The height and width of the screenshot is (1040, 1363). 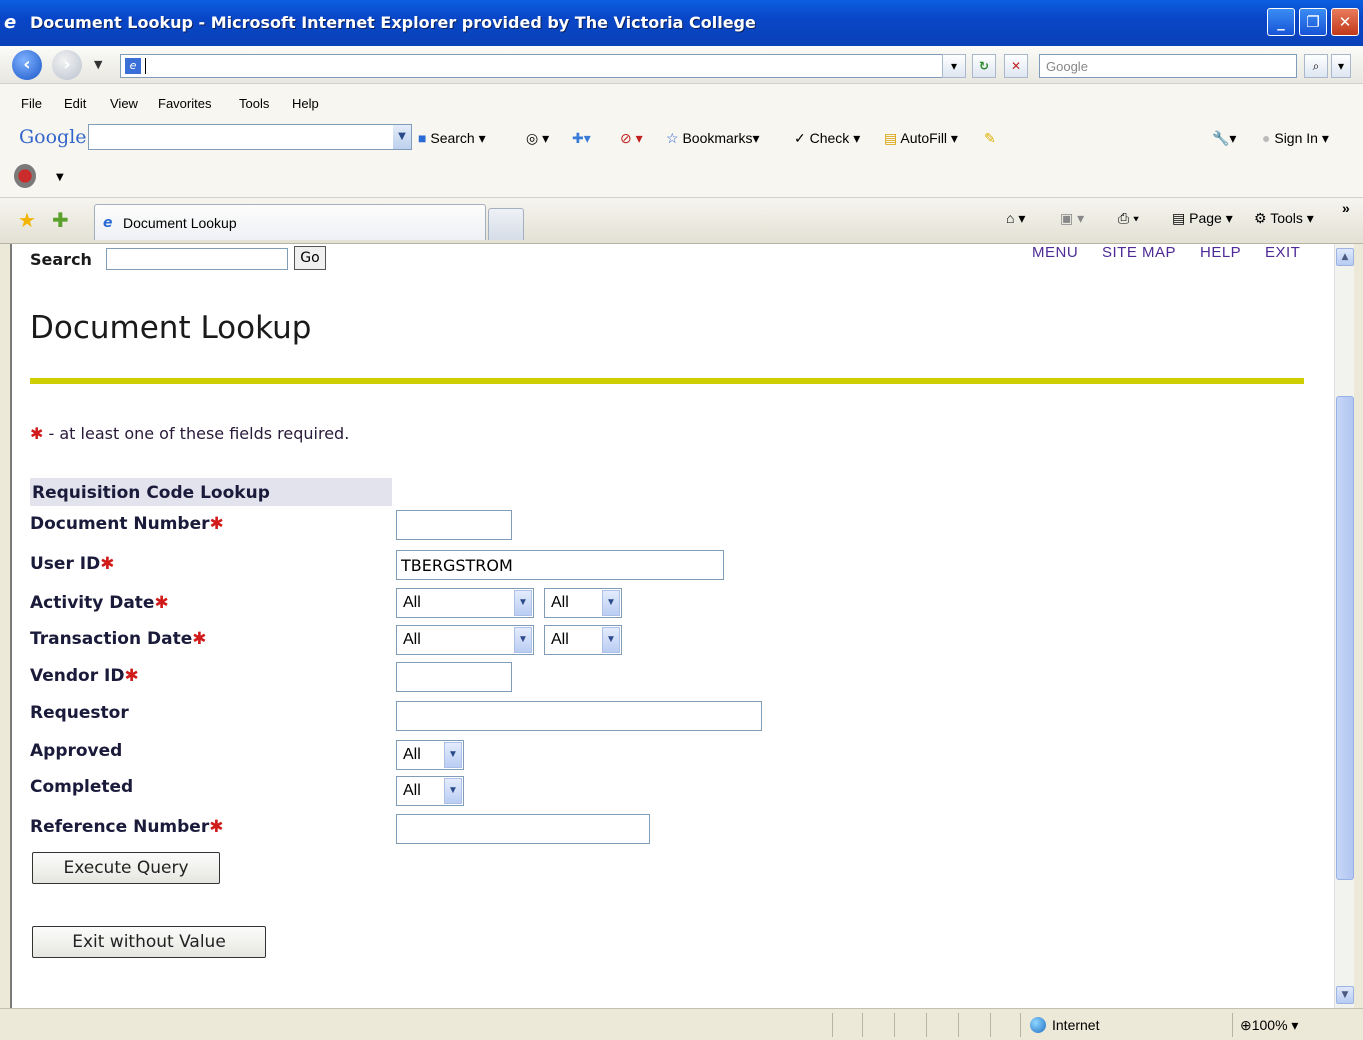 I want to click on reference-number-label-text: Reference Number, so click(x=120, y=827).